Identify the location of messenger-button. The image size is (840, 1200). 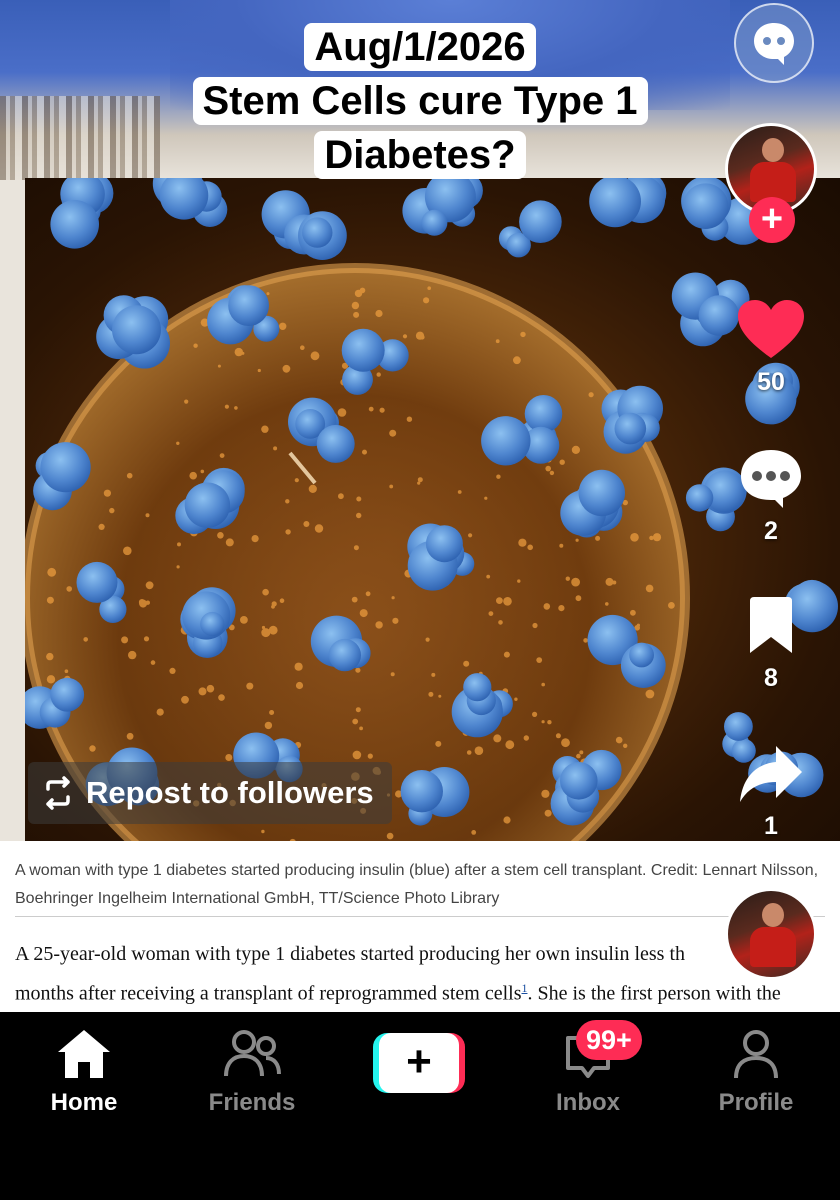
(774, 43).